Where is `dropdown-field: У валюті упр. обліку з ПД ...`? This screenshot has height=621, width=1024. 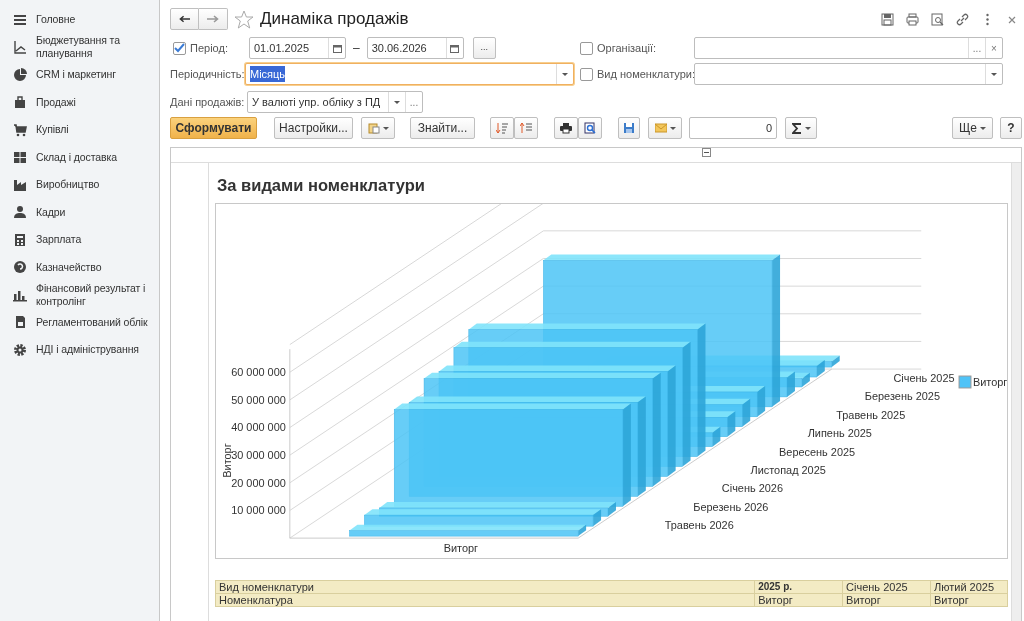 dropdown-field: У валюті упр. обліку з ПД ... is located at coordinates (335, 102).